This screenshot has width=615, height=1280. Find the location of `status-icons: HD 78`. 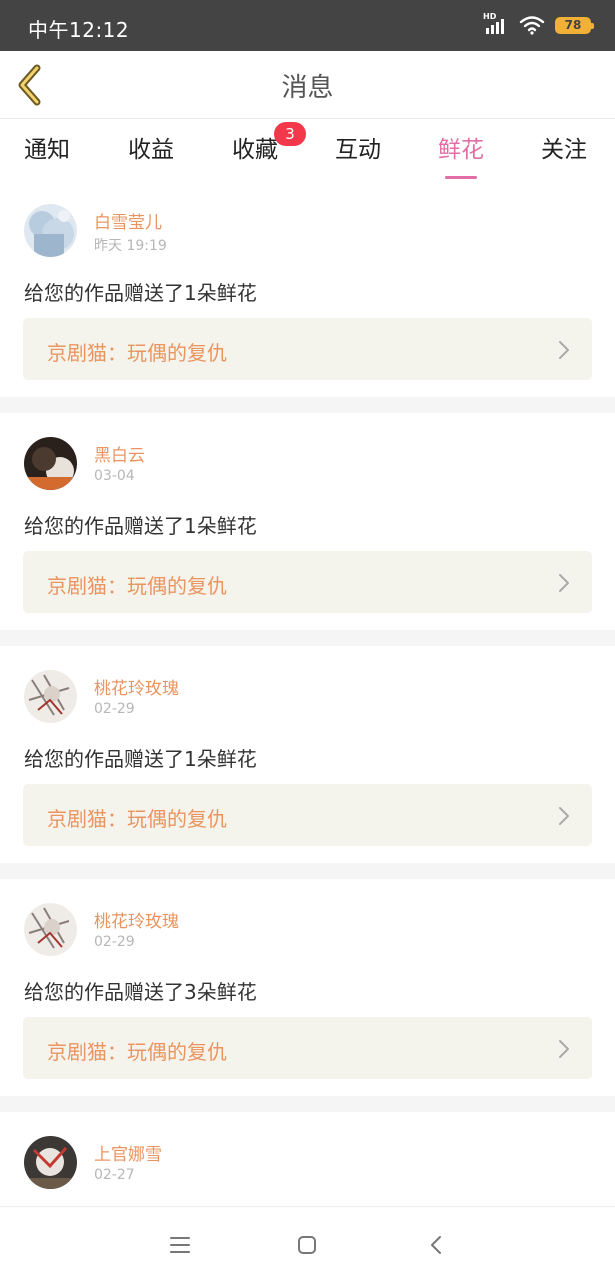

status-icons: HD 78 is located at coordinates (538, 24).